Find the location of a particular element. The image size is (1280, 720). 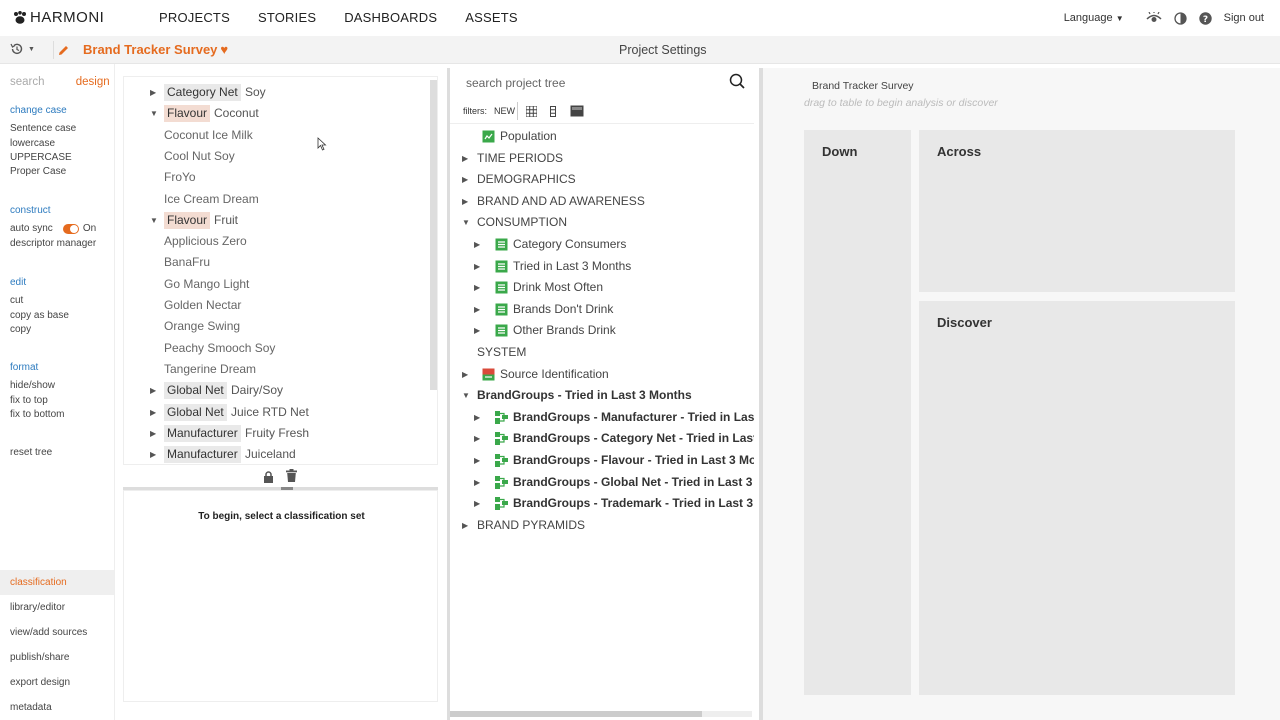

classification-item: Coconut Ice Milk is located at coordinates (276, 135).